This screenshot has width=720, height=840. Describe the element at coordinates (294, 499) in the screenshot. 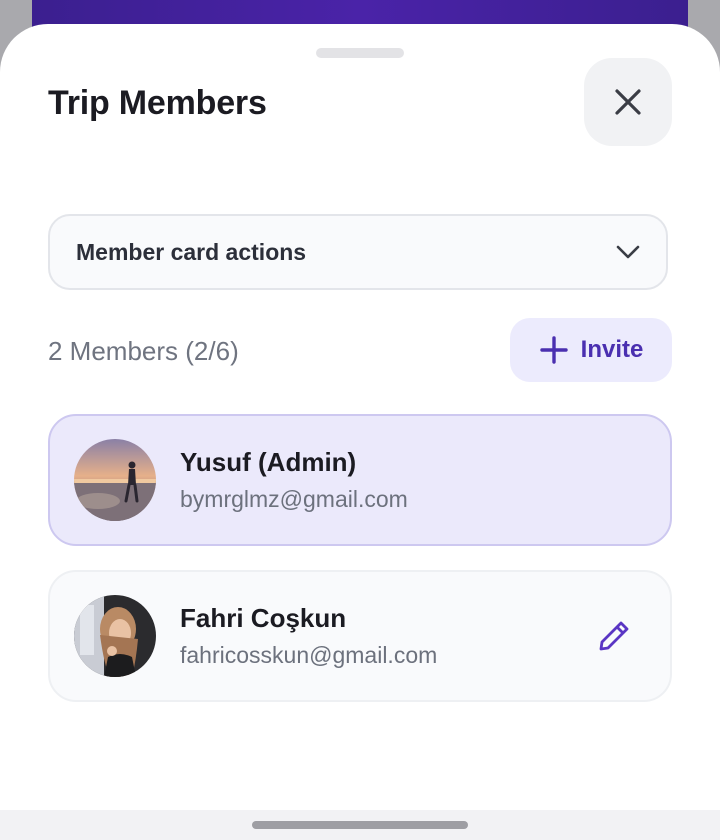

I see `member-email: bymrglmz@gmail.com` at that location.